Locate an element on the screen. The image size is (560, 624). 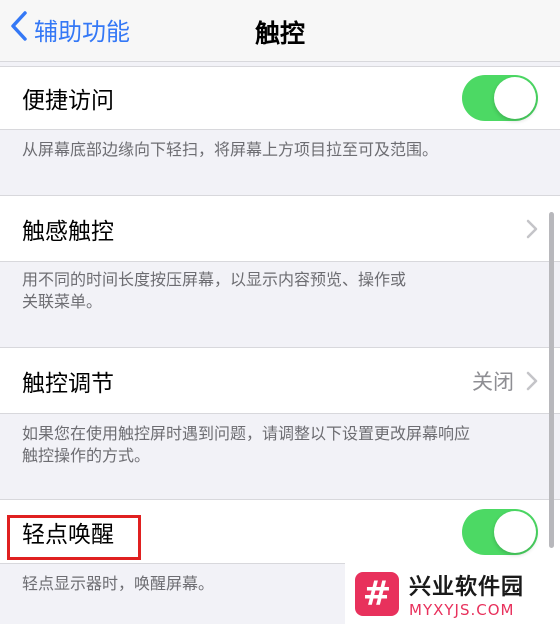
row-detail-value: 关闭 is located at coordinates (493, 381).